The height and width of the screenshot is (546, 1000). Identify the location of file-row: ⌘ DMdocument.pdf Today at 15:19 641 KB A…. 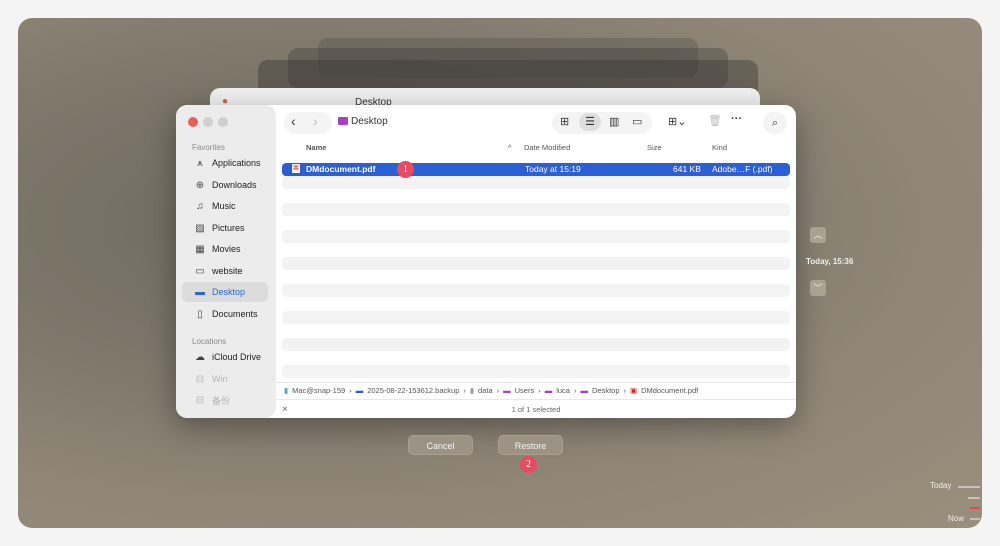
(536, 169).